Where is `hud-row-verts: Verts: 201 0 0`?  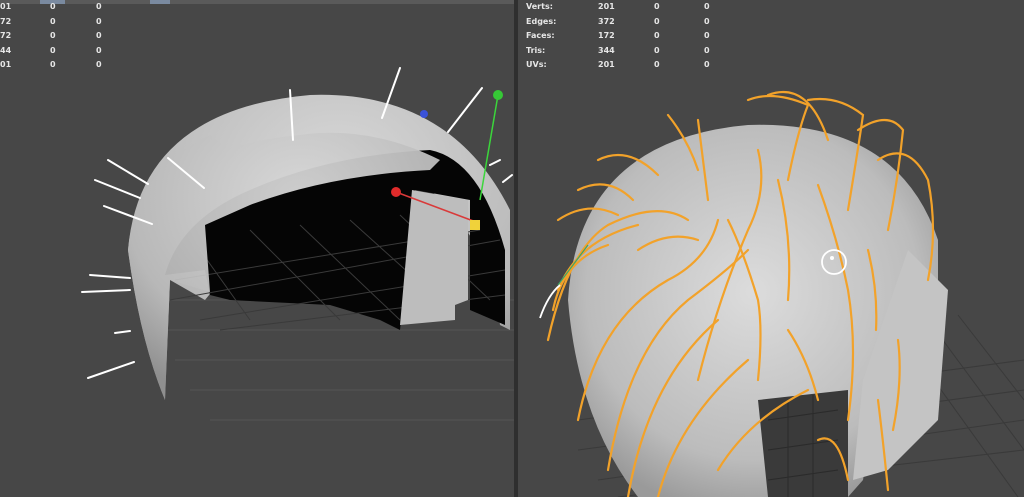 hud-row-verts: Verts: 201 0 0 is located at coordinates (618, 6).